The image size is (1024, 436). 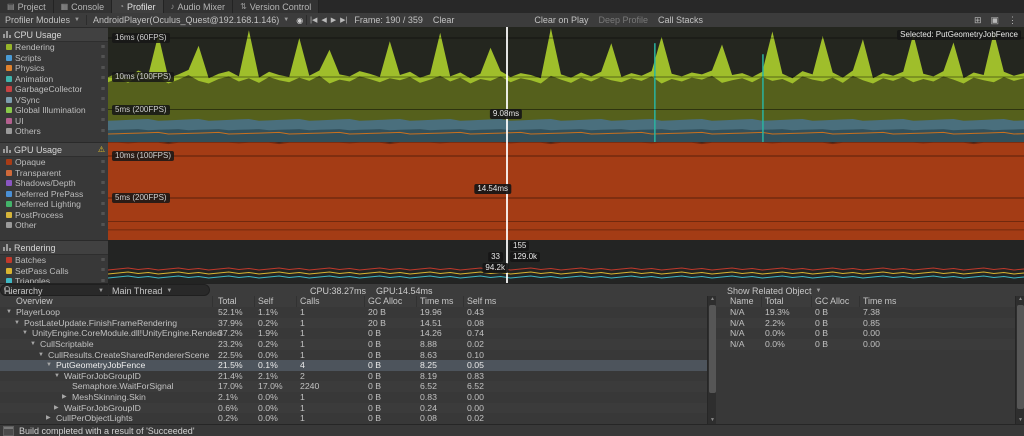 I want to click on scroll-down-icon: ▼, so click(x=1020, y=420).